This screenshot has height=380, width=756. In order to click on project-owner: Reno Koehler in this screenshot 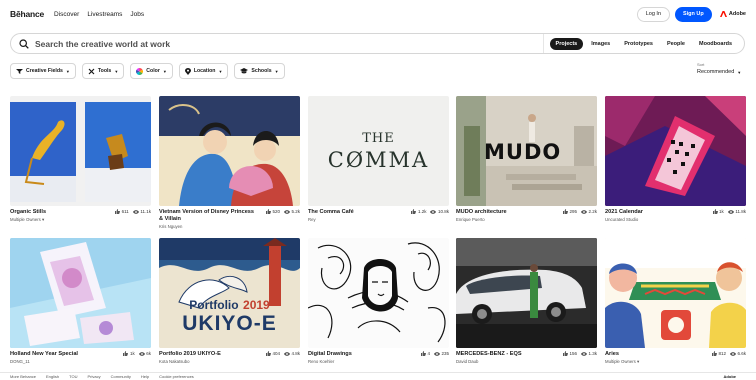, I will do `click(330, 361)`.